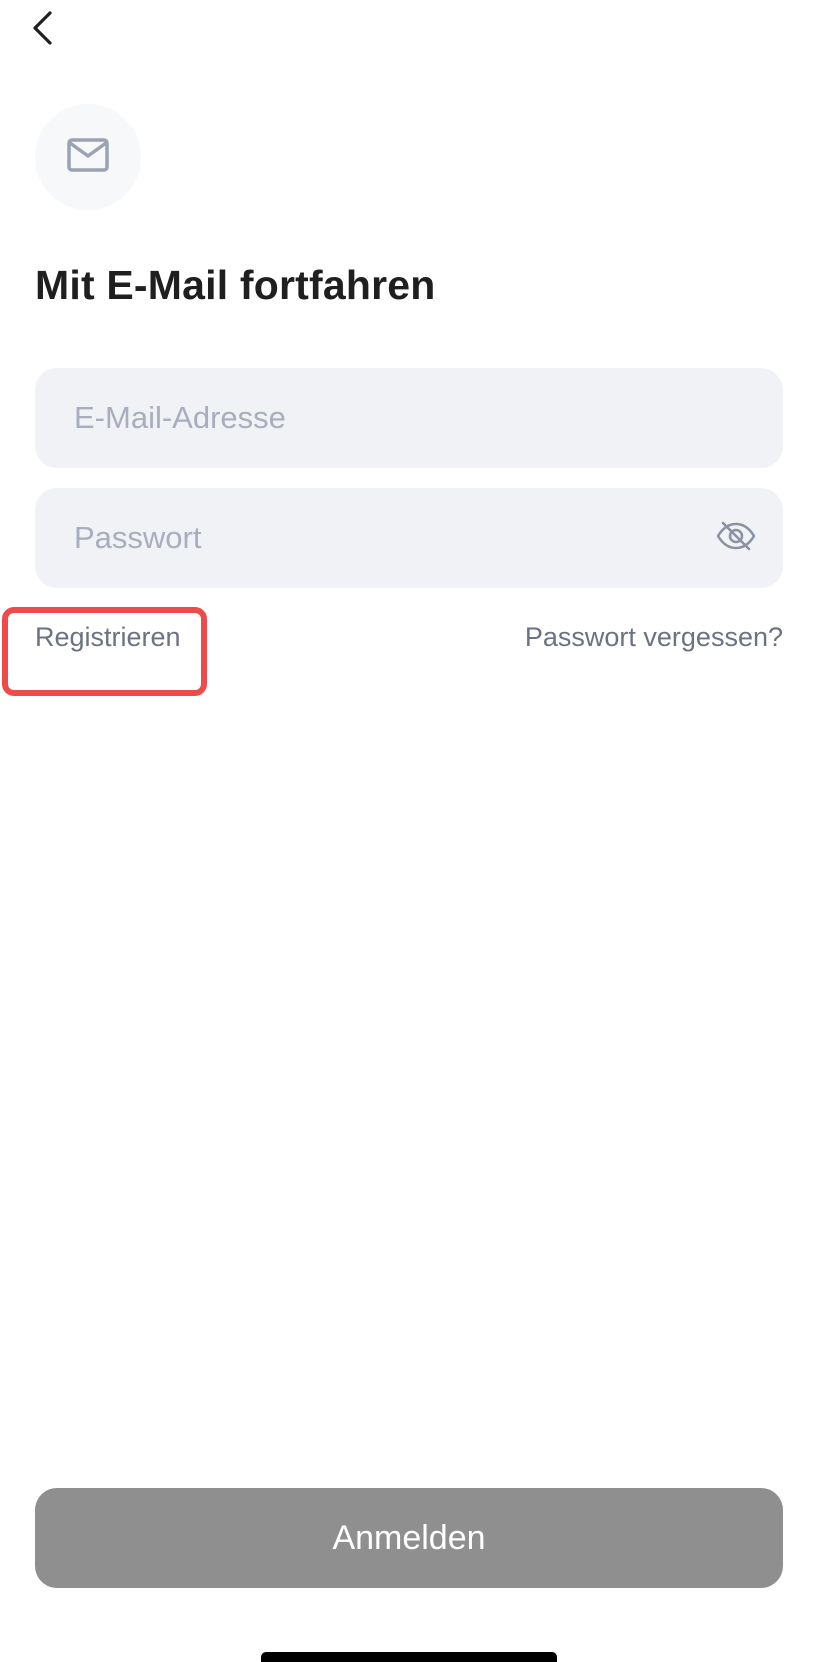 The image size is (822, 1662). I want to click on password-field, so click(409, 538).